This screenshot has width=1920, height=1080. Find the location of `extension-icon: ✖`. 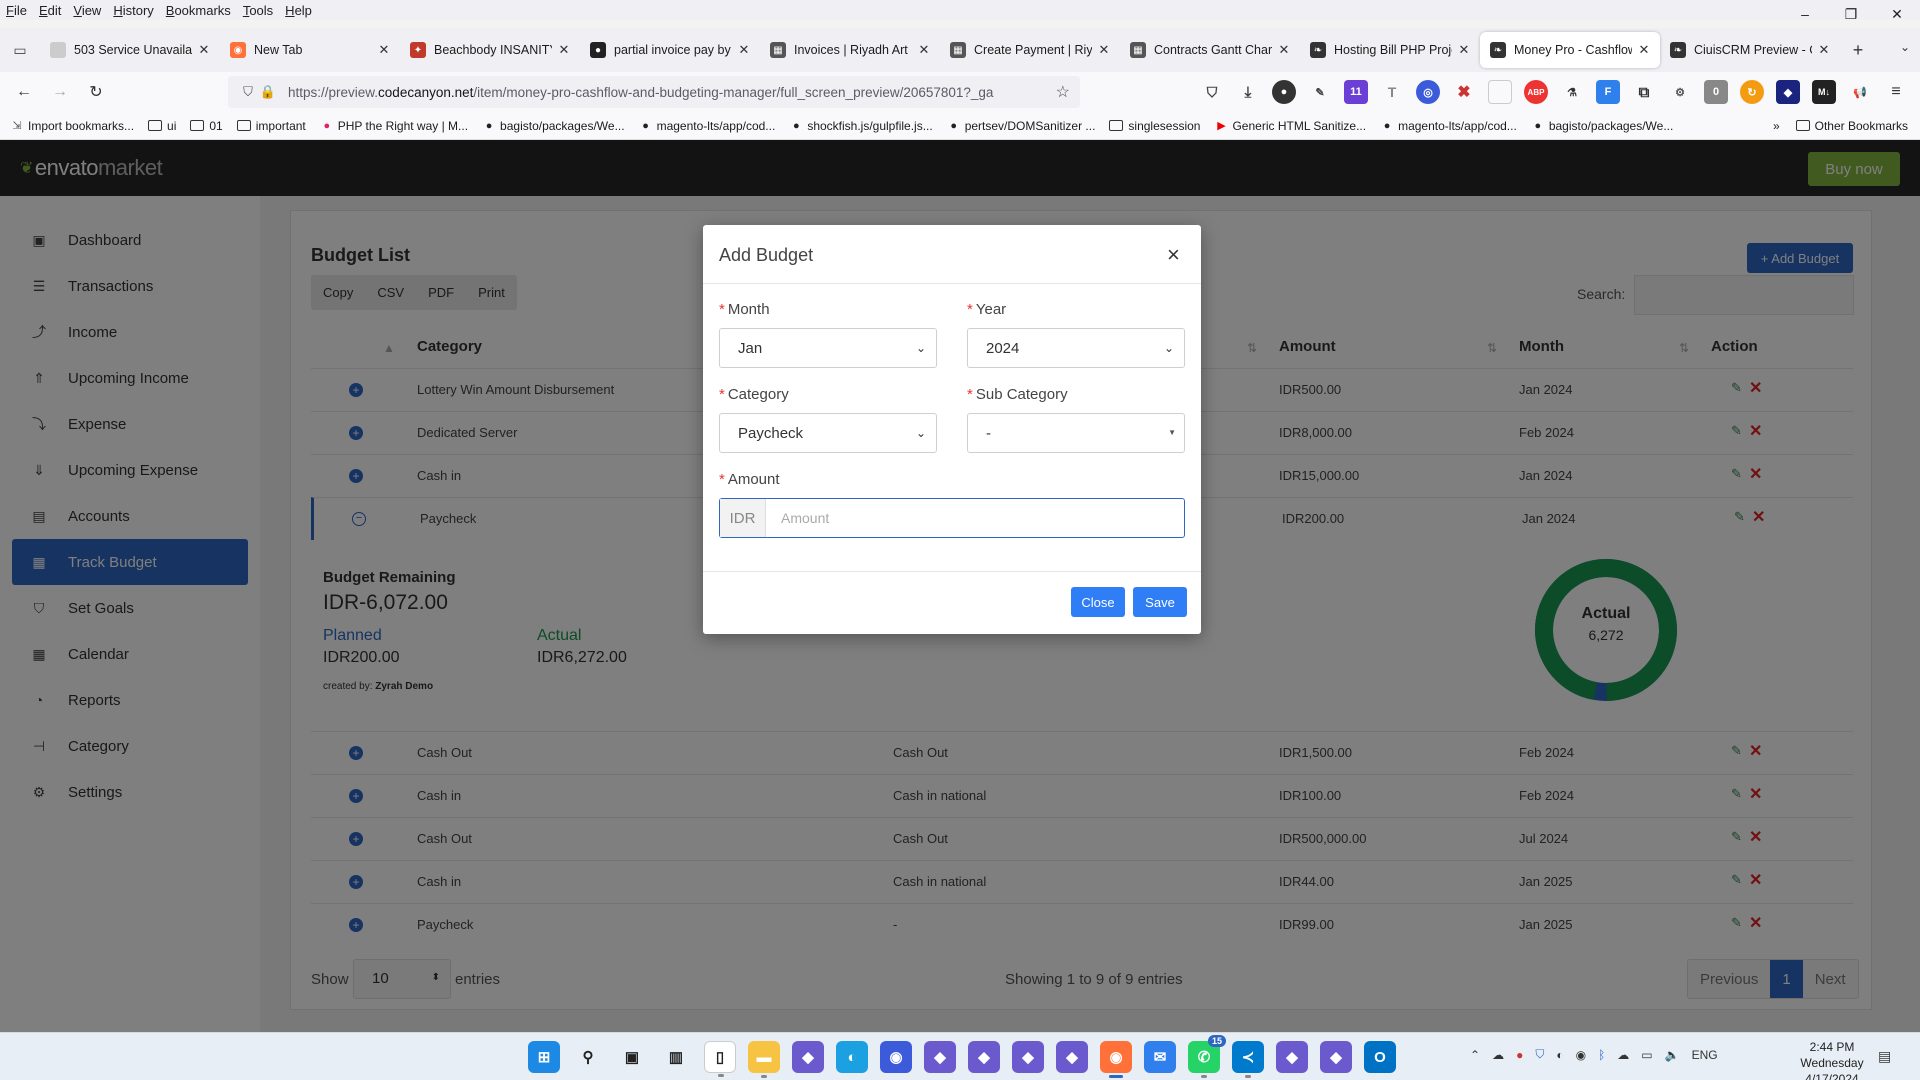

extension-icon: ✖ is located at coordinates (1464, 92).